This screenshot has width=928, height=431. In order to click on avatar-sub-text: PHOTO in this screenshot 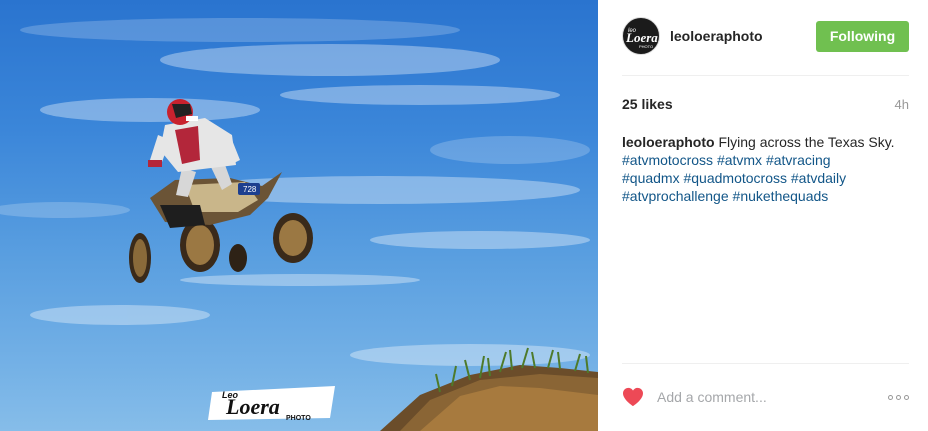, I will do `click(646, 46)`.